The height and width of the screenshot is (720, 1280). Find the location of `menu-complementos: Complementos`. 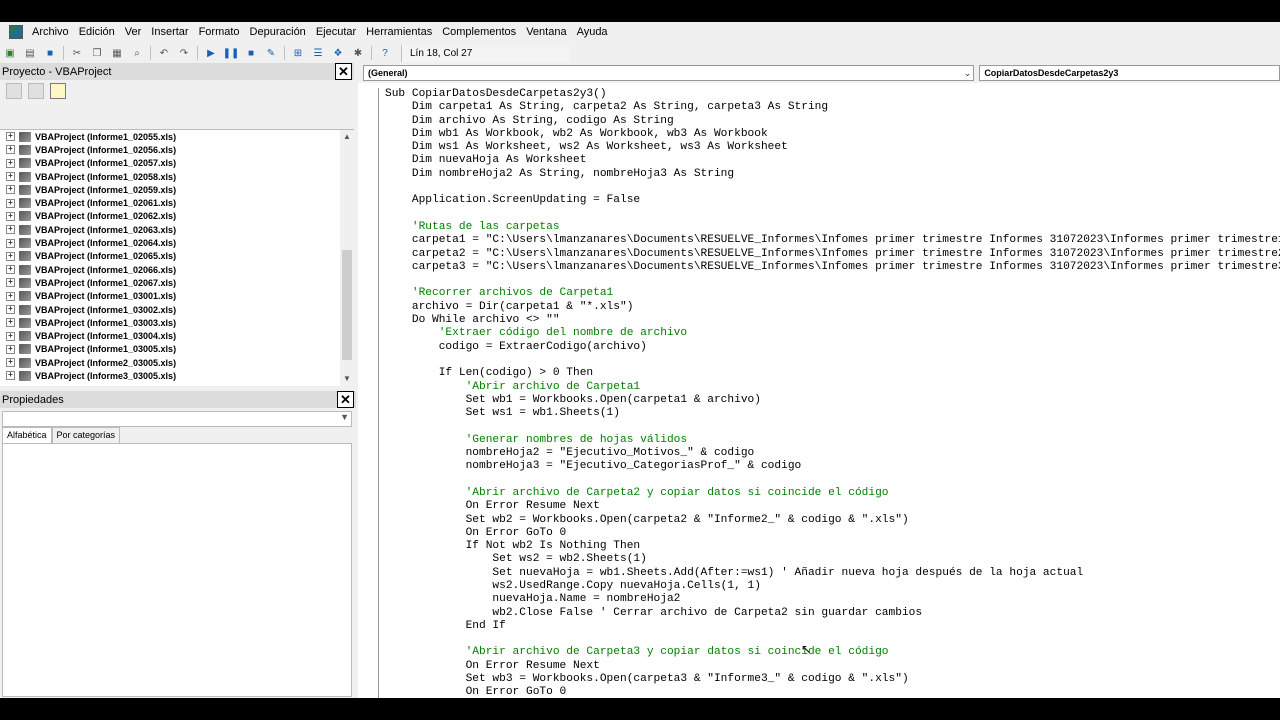

menu-complementos: Complementos is located at coordinates (479, 32).